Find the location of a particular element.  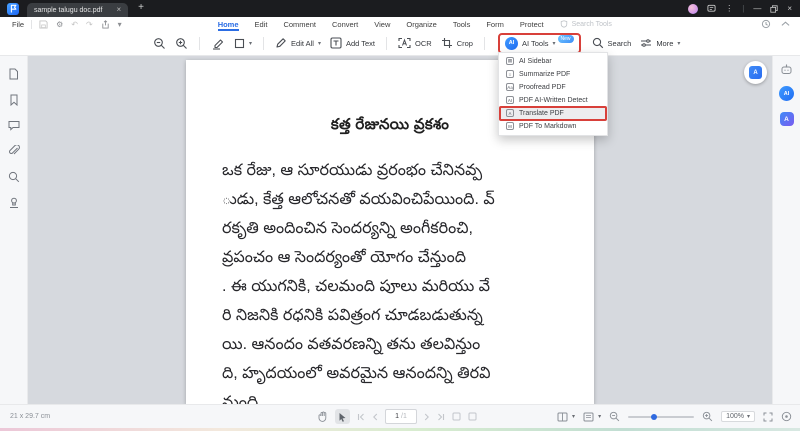

hand-tool-icon is located at coordinates (323, 416).